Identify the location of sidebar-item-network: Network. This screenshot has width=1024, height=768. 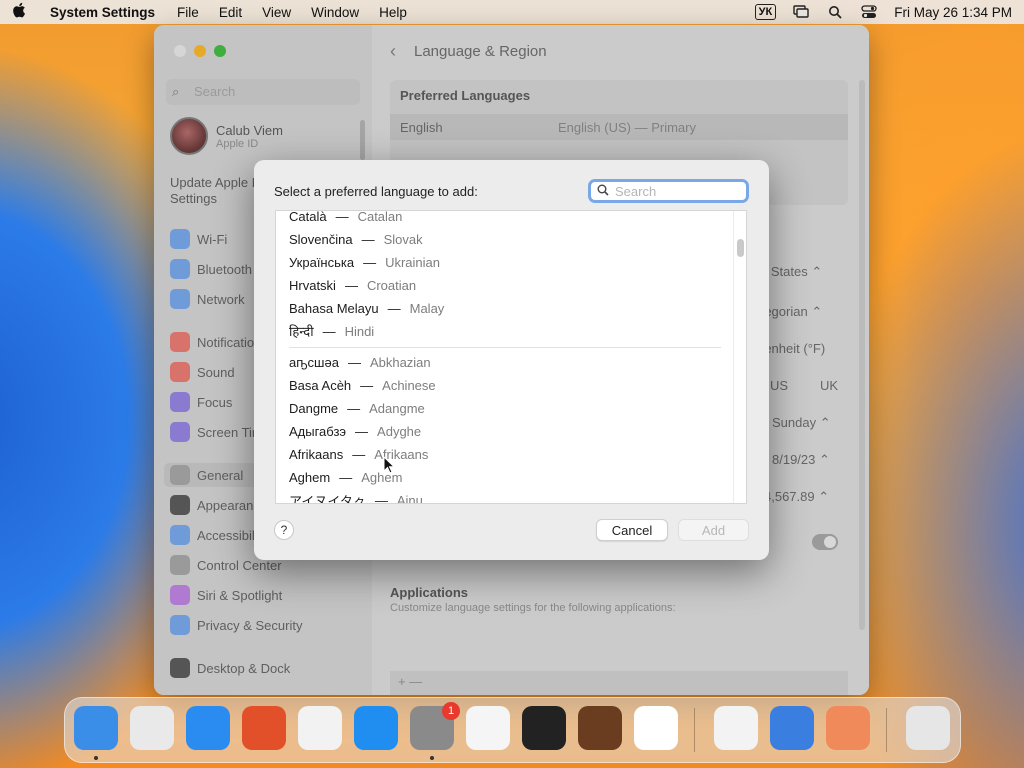
(207, 299).